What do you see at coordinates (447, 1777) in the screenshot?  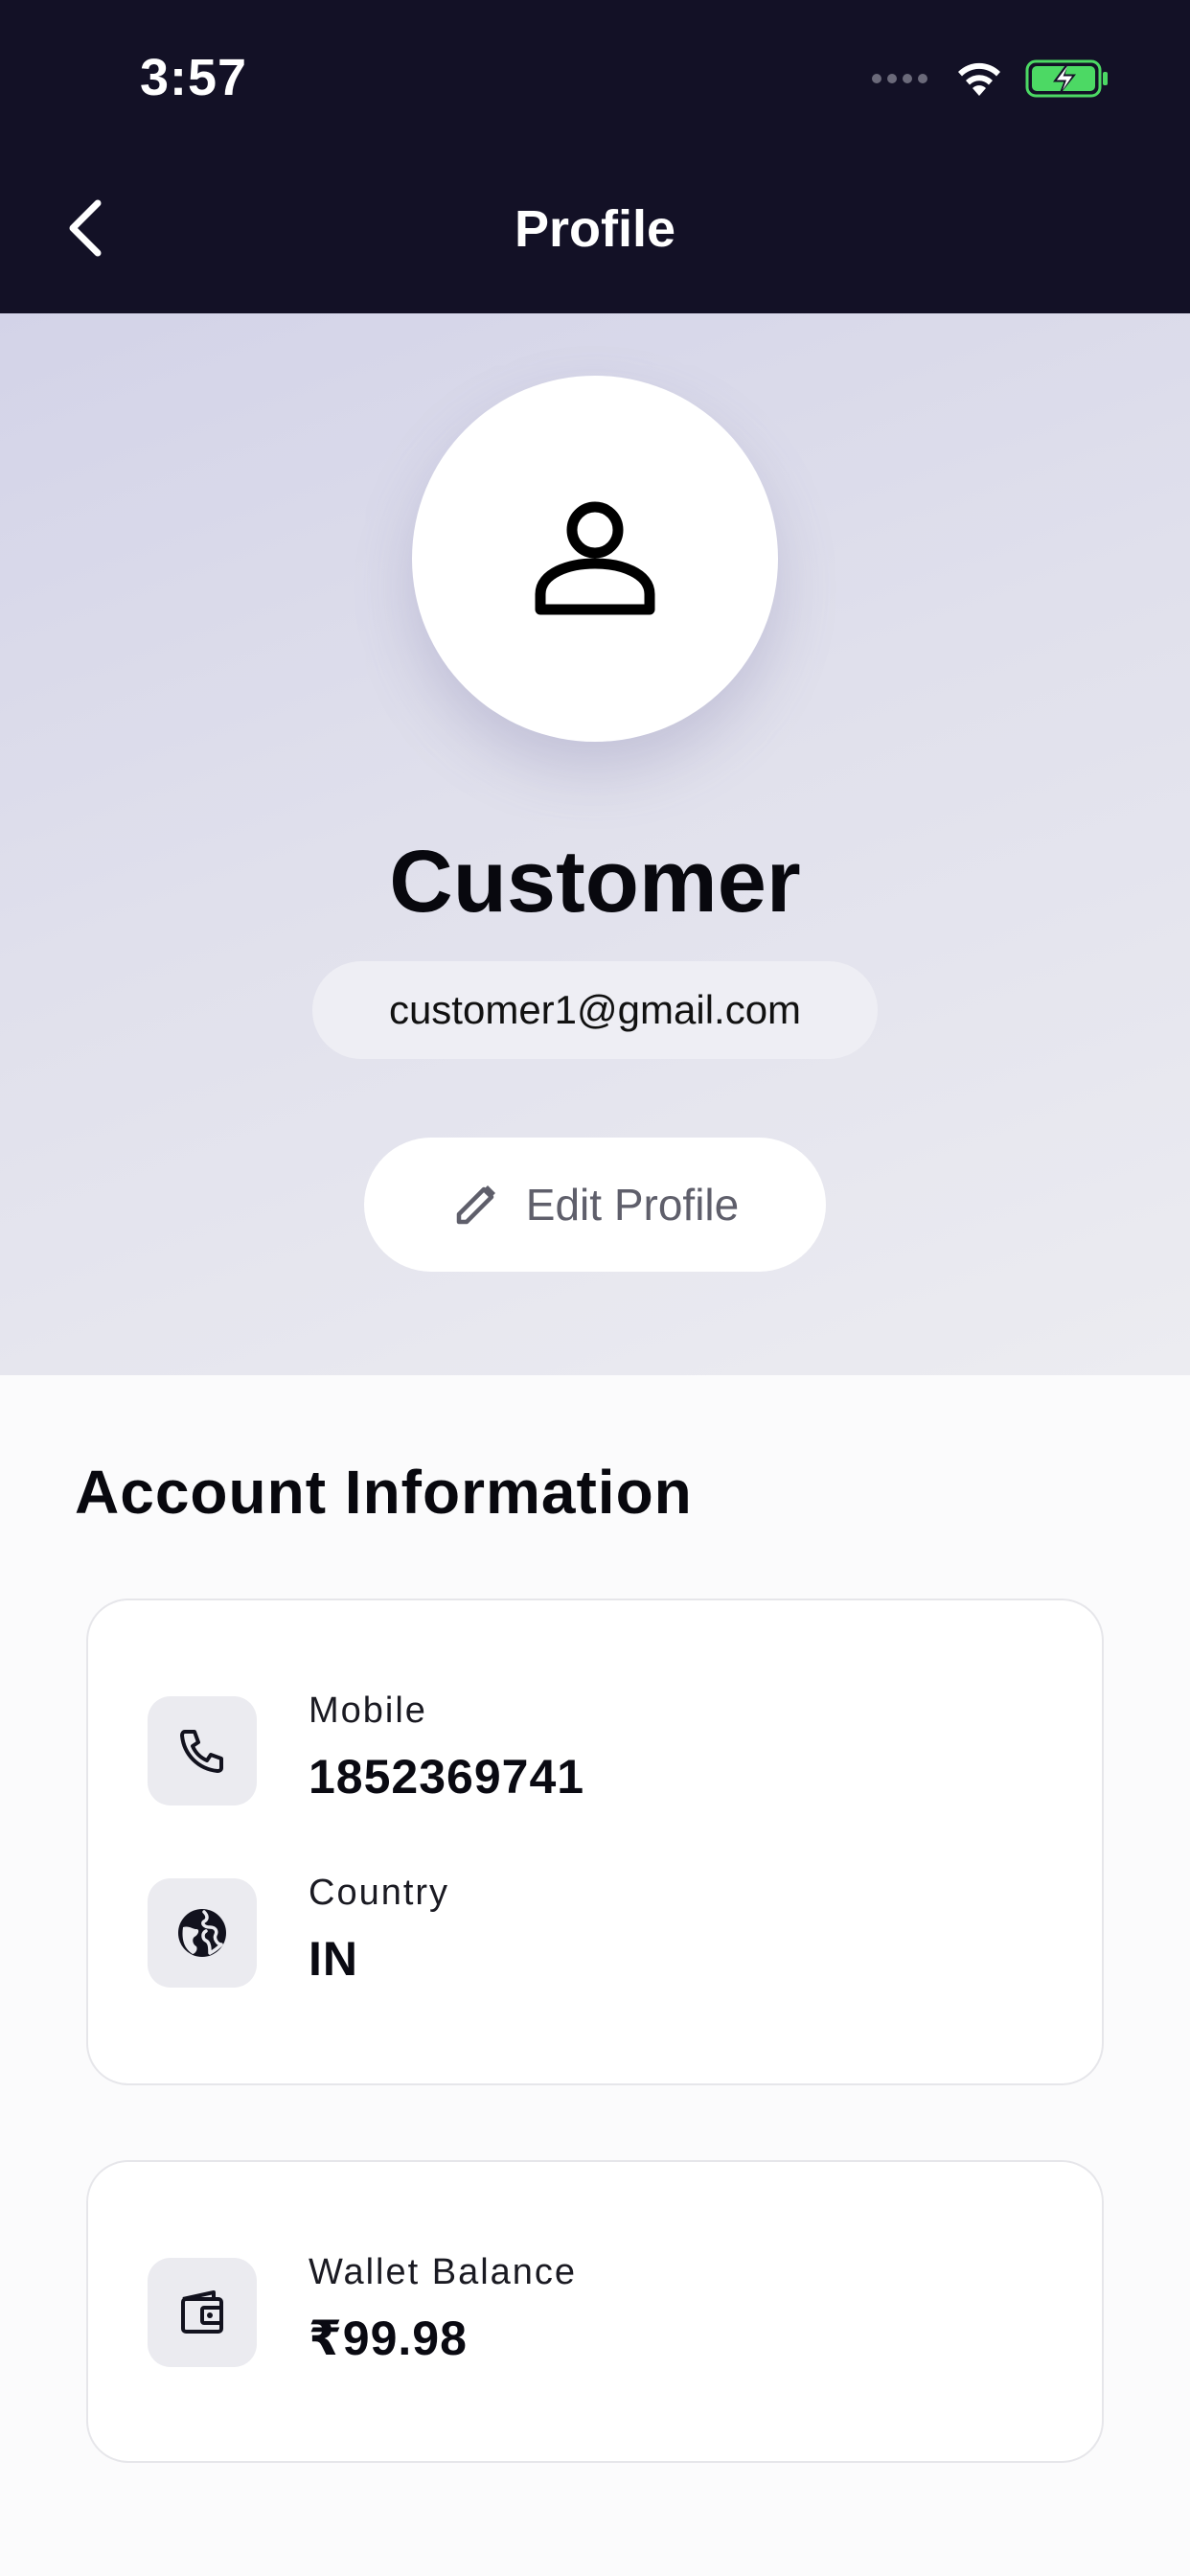 I see `mobile-value: 1852369741` at bounding box center [447, 1777].